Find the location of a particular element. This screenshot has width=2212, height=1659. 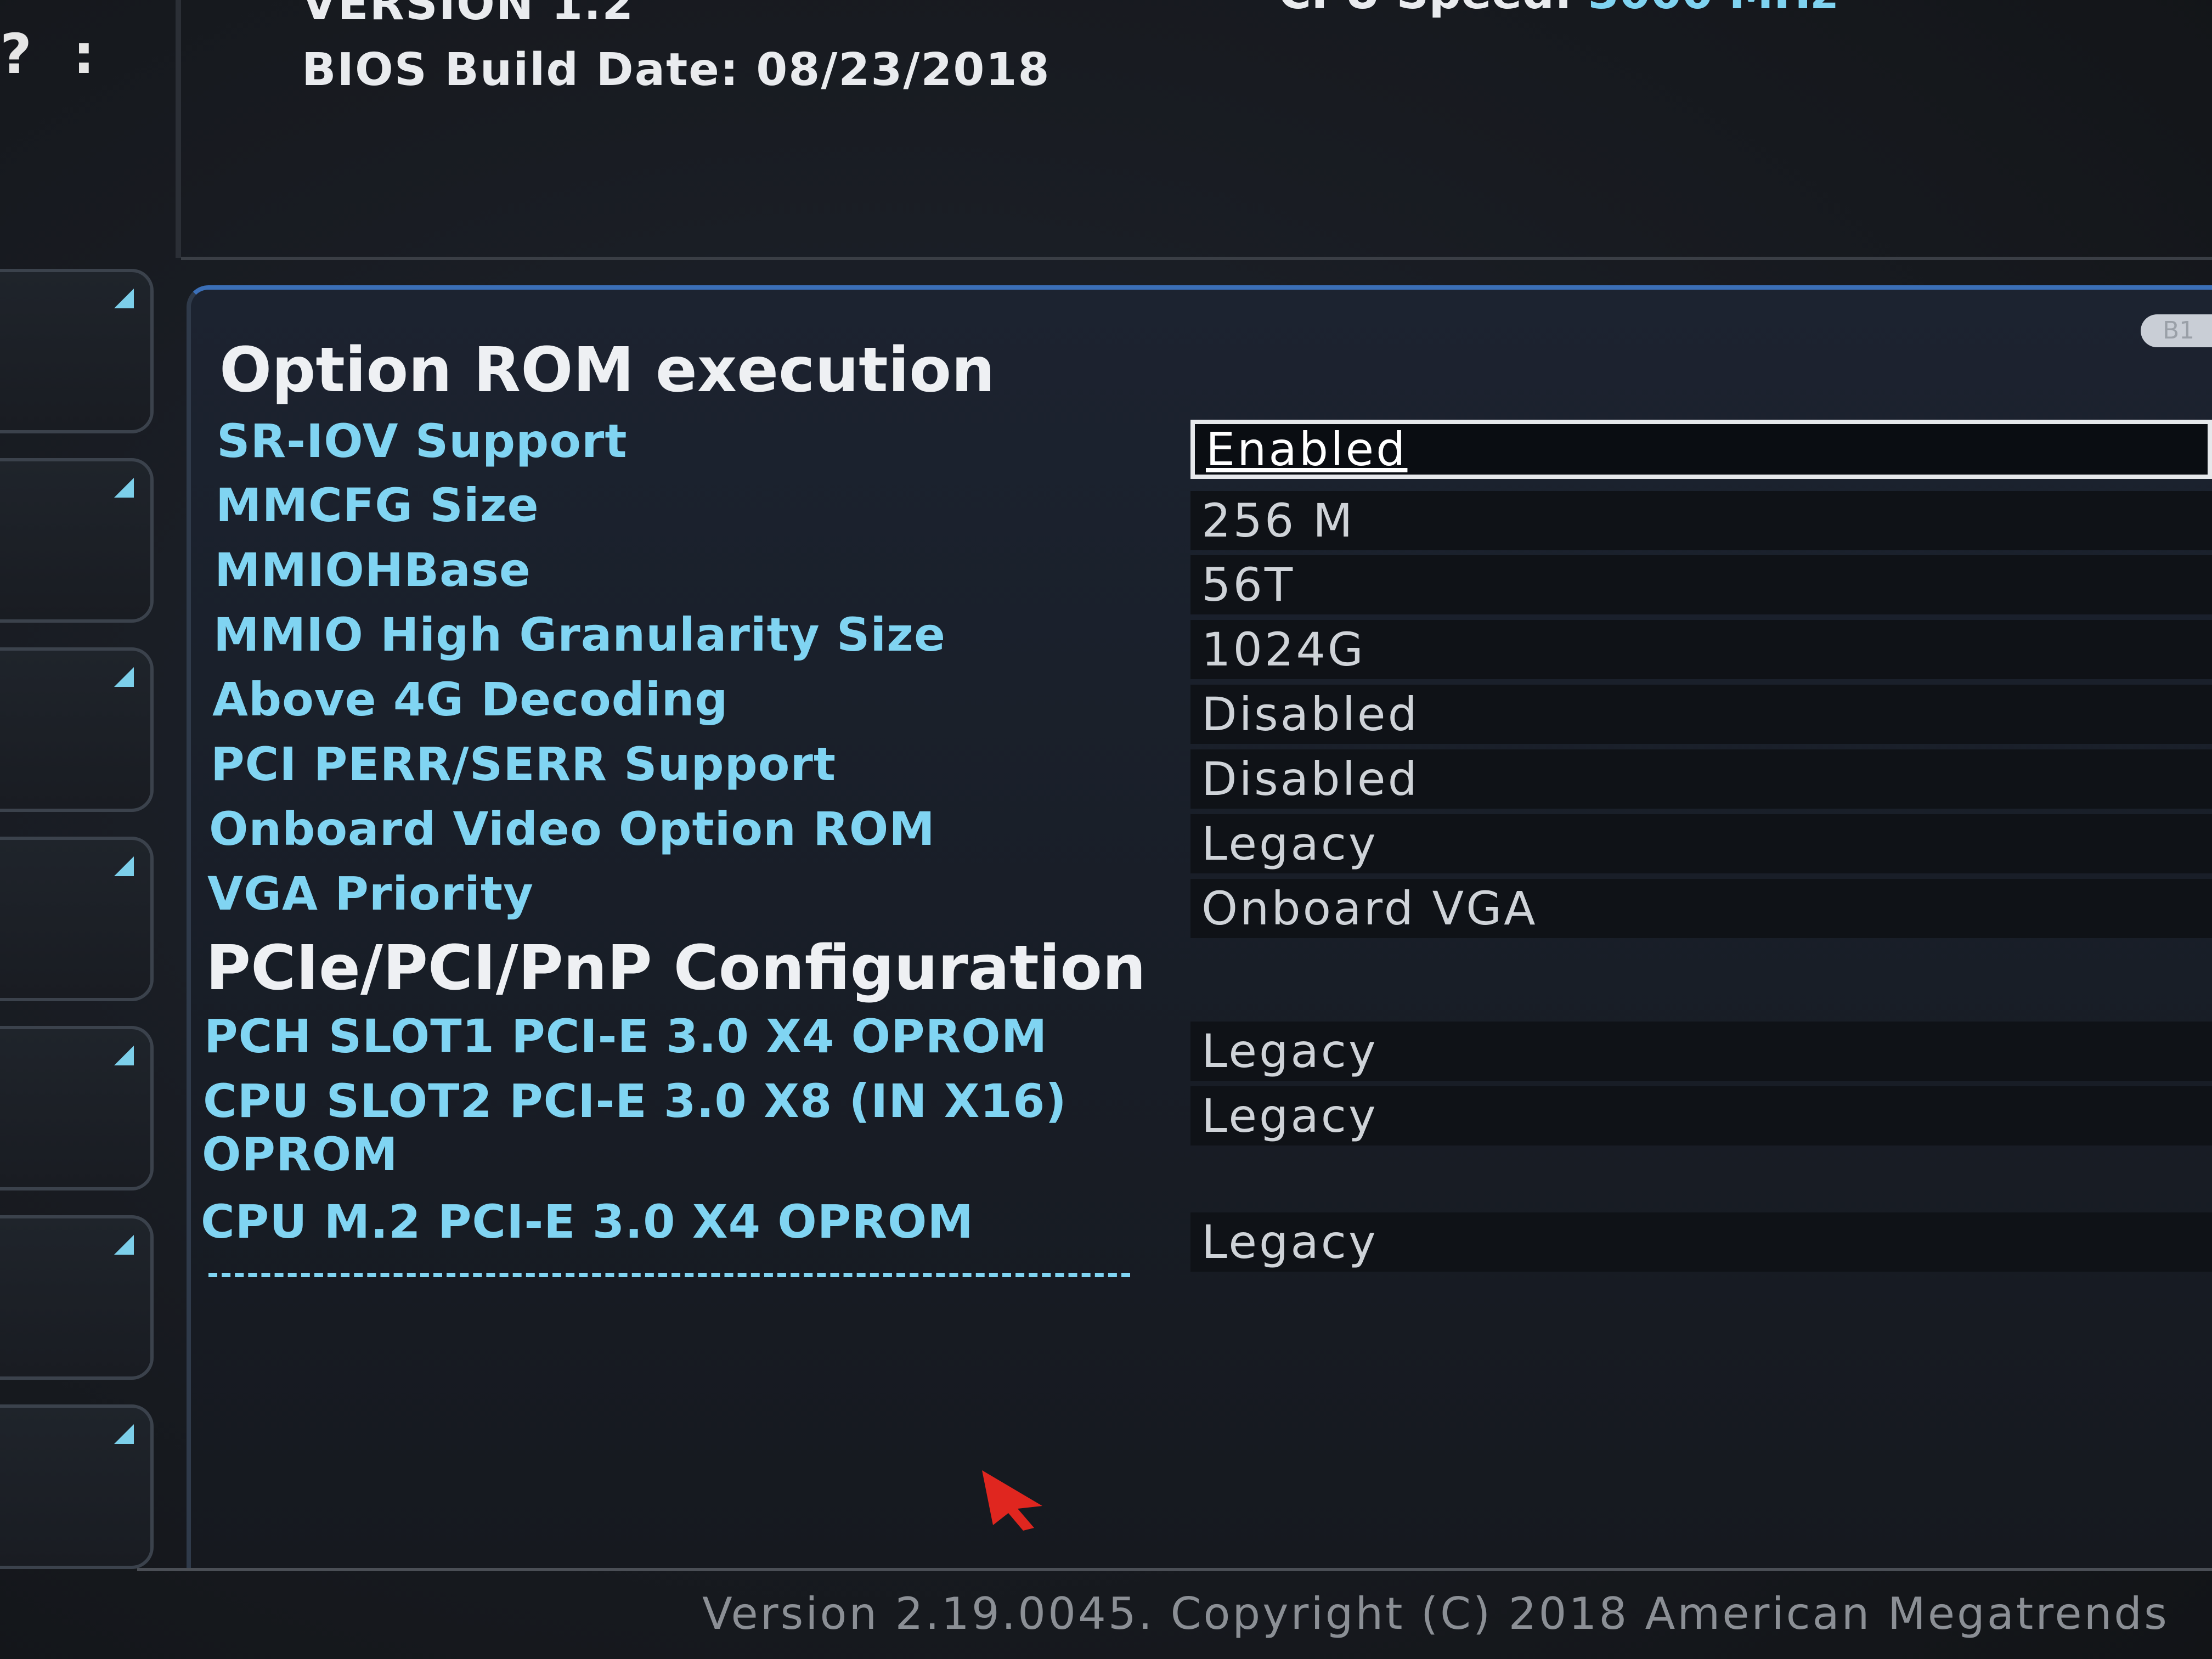

cpu-speed-value: 3000 MHz is located at coordinates (1713, 9).